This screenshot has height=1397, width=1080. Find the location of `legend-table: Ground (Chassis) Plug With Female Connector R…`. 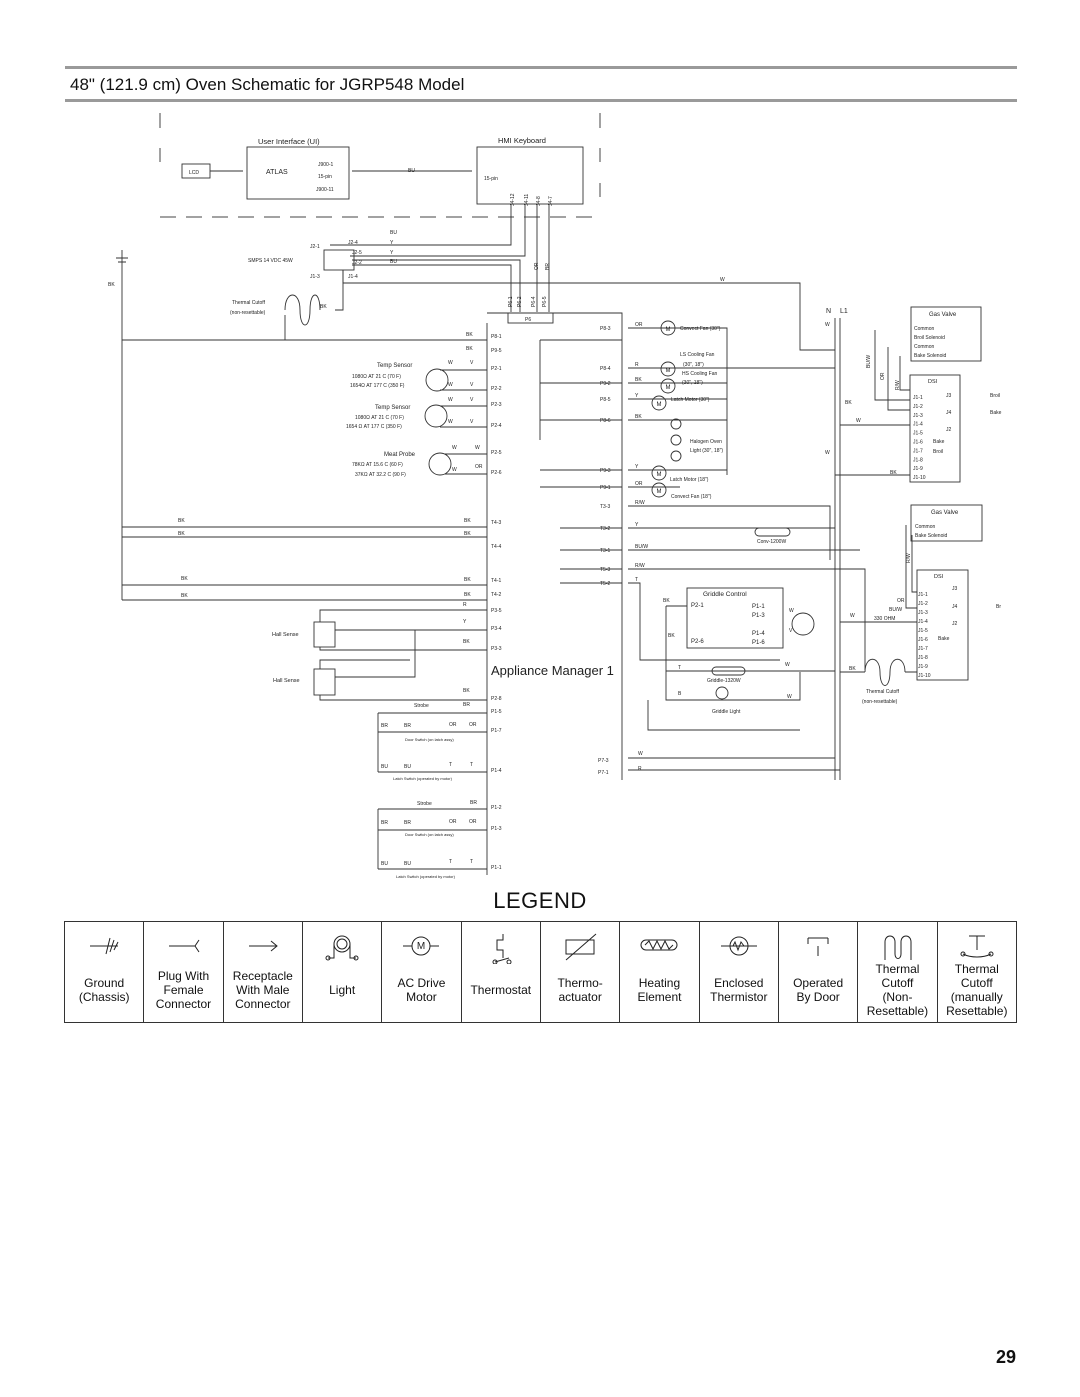

legend-table: Ground (Chassis) Plug With Female Connector R… is located at coordinates (540, 972).